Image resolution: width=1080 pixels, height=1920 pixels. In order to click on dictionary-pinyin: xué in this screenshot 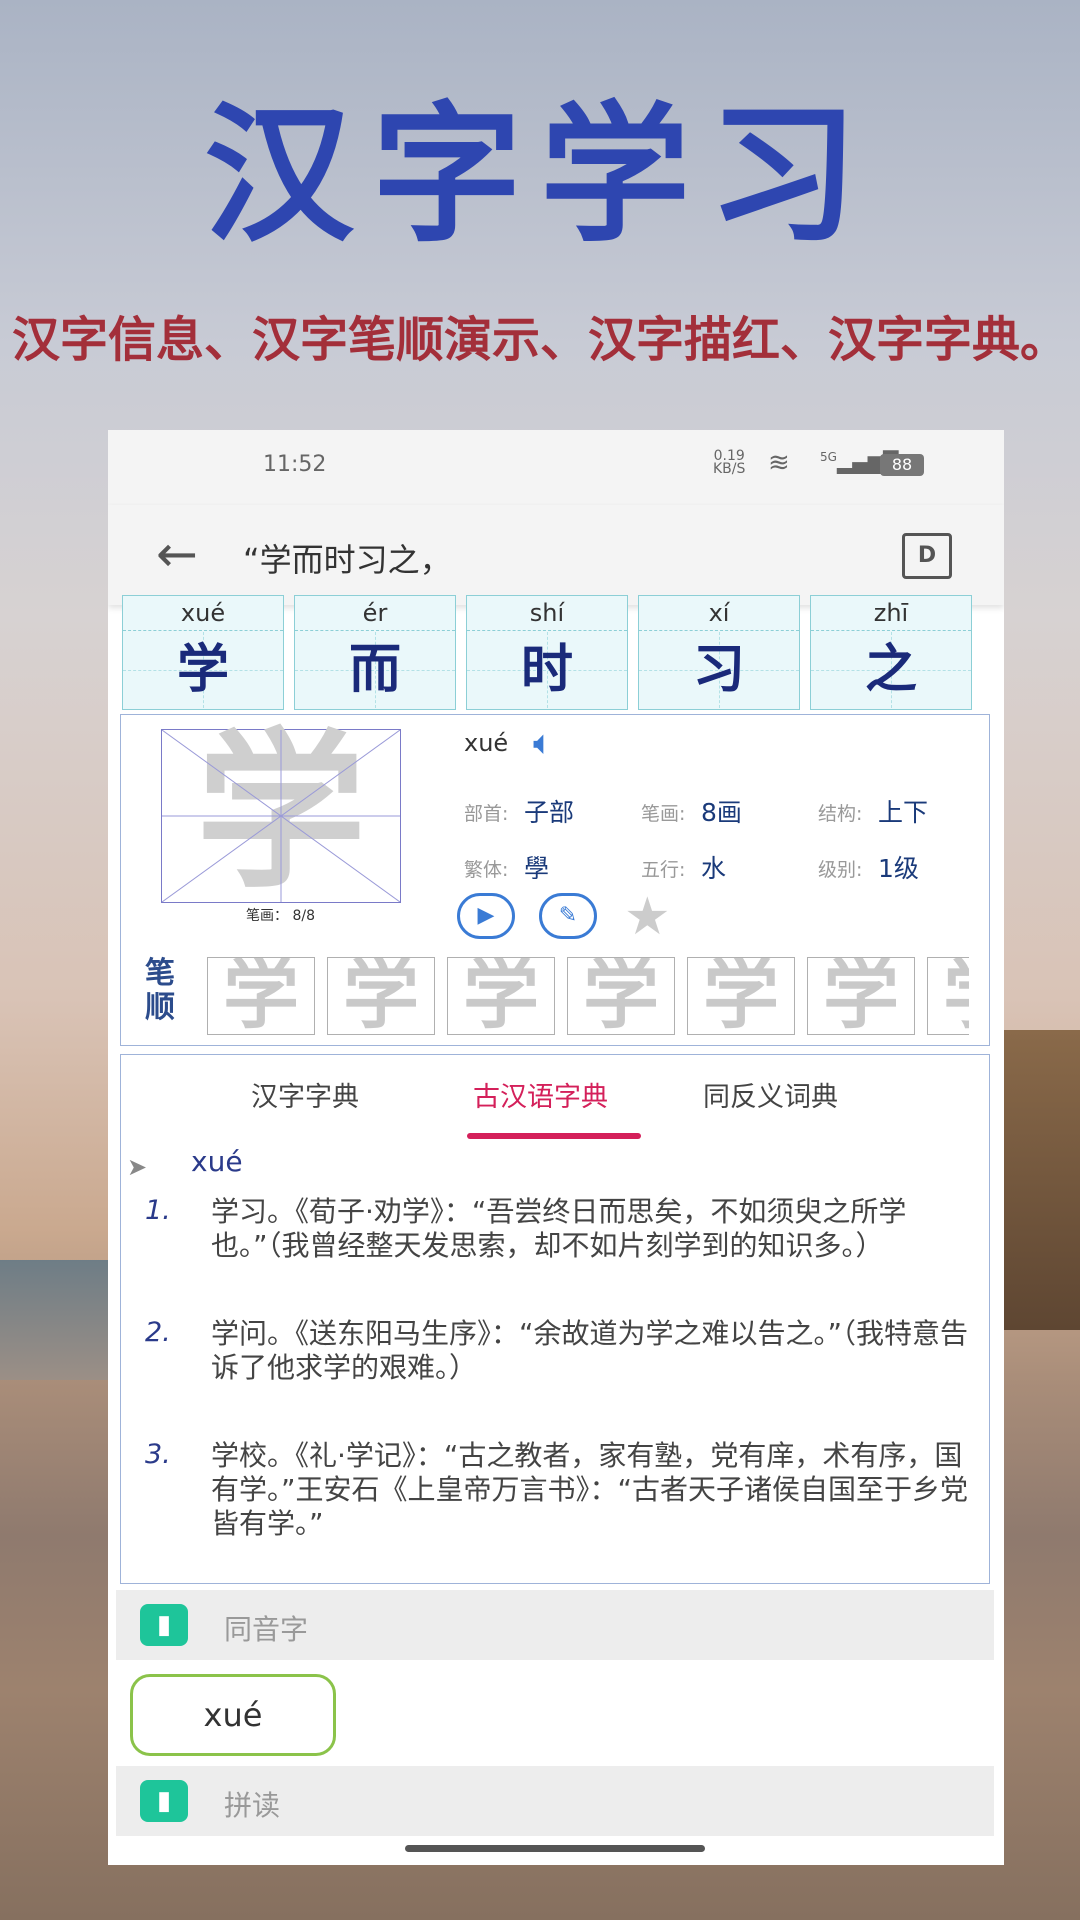, I will do `click(217, 1161)`.